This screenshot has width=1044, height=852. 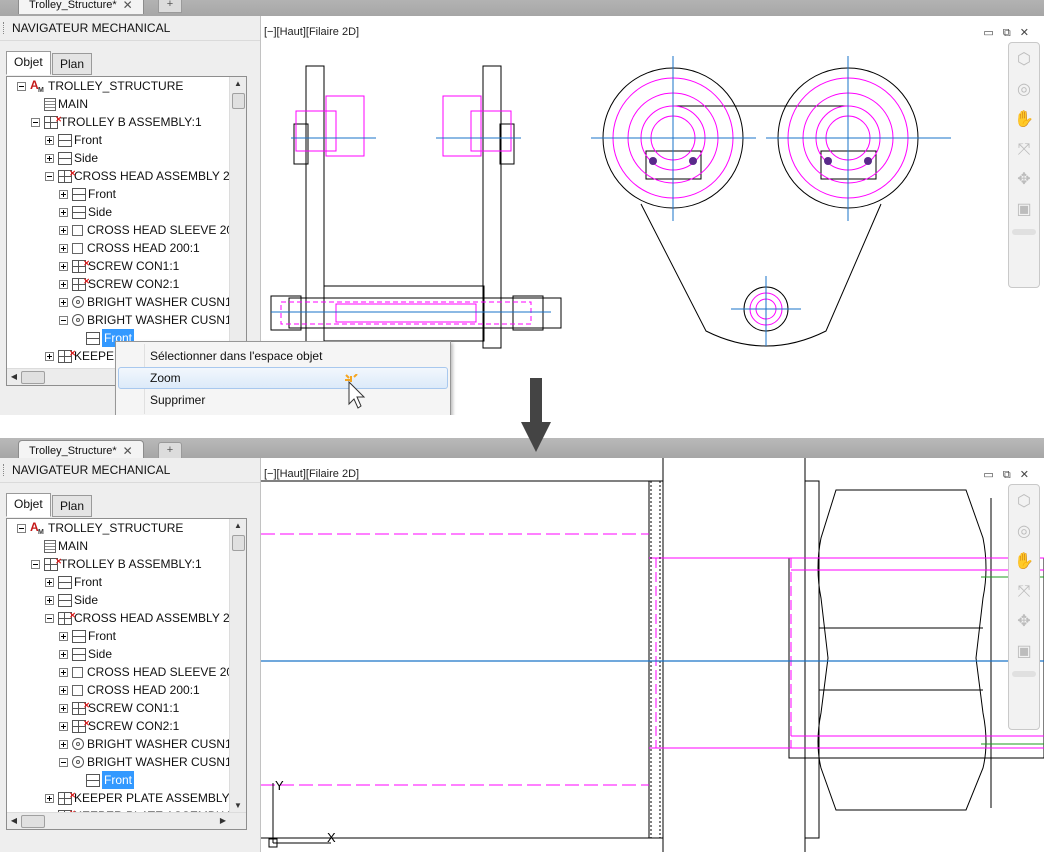 I want to click on scroll-right-icon: ▶, so click(x=223, y=821).